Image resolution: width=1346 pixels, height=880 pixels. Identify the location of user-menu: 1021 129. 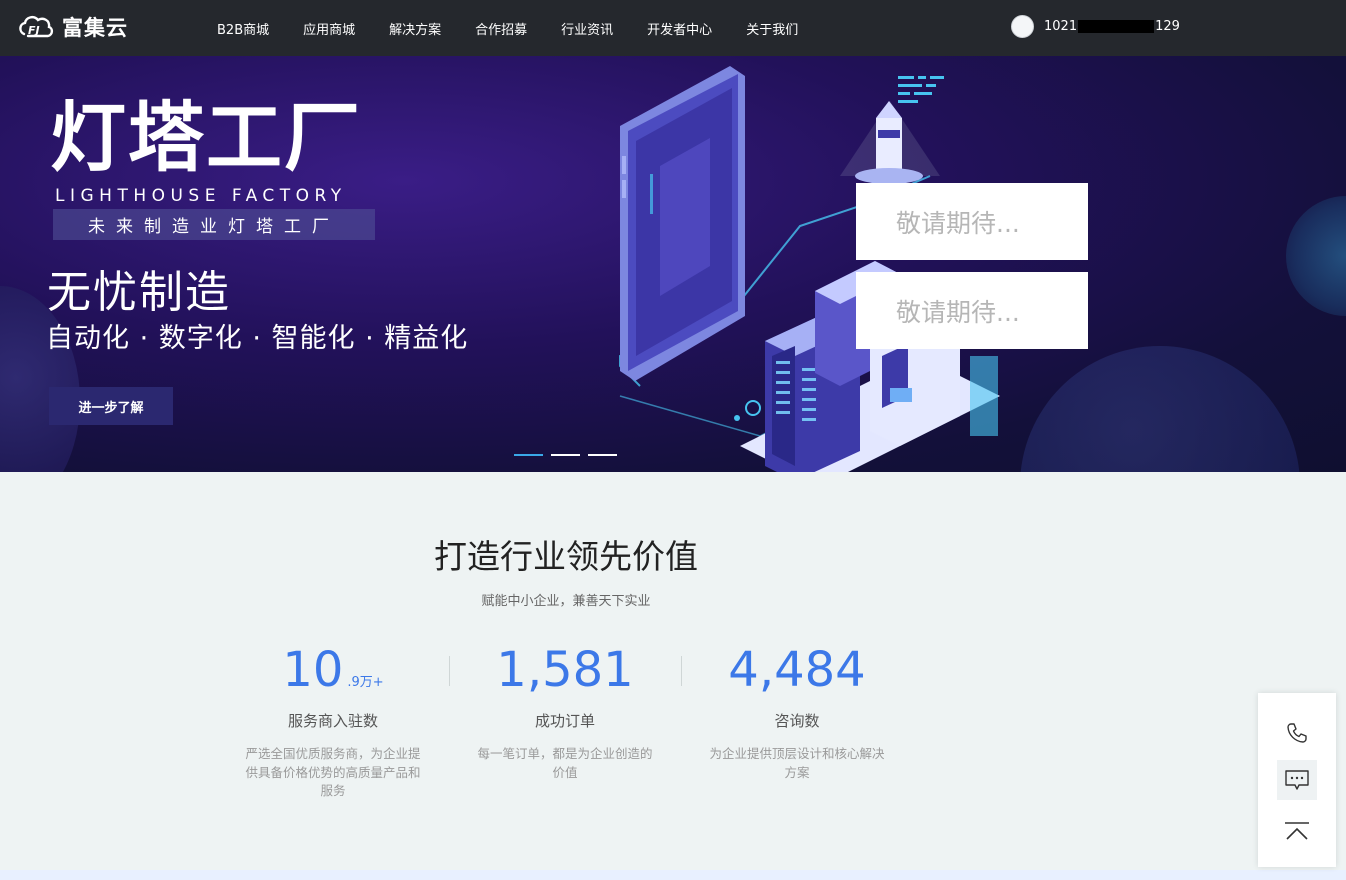
(1095, 26).